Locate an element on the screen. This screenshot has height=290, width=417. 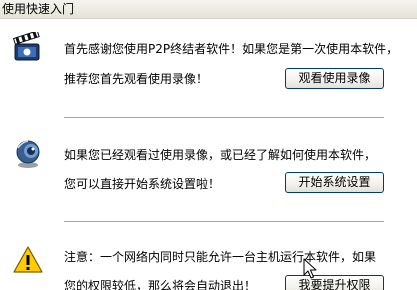
warning-text-line1: 注意：一个网络内同时只能允许一台主机运行本软件，如果 is located at coordinates (220, 257).